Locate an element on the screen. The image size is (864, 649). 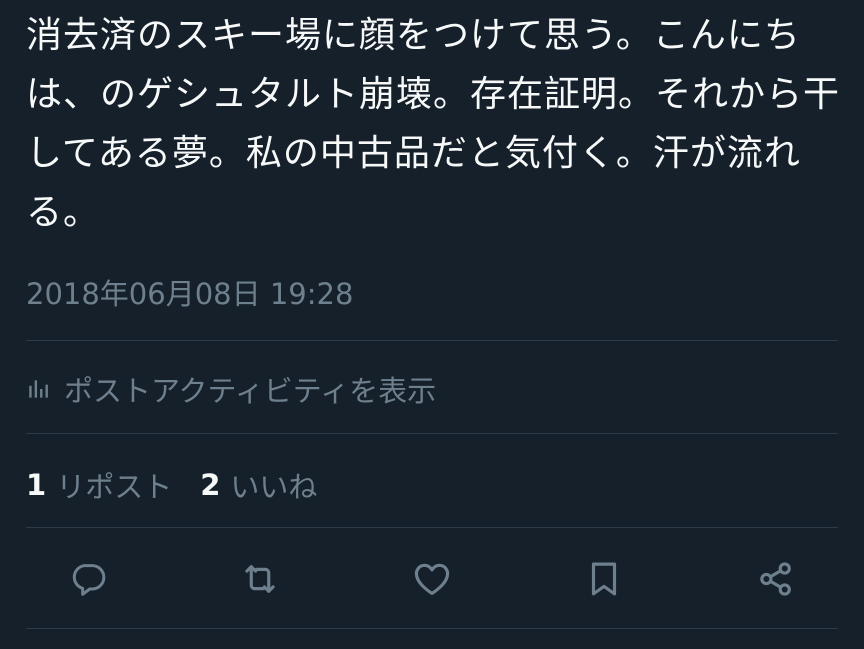
share-button is located at coordinates (776, 579).